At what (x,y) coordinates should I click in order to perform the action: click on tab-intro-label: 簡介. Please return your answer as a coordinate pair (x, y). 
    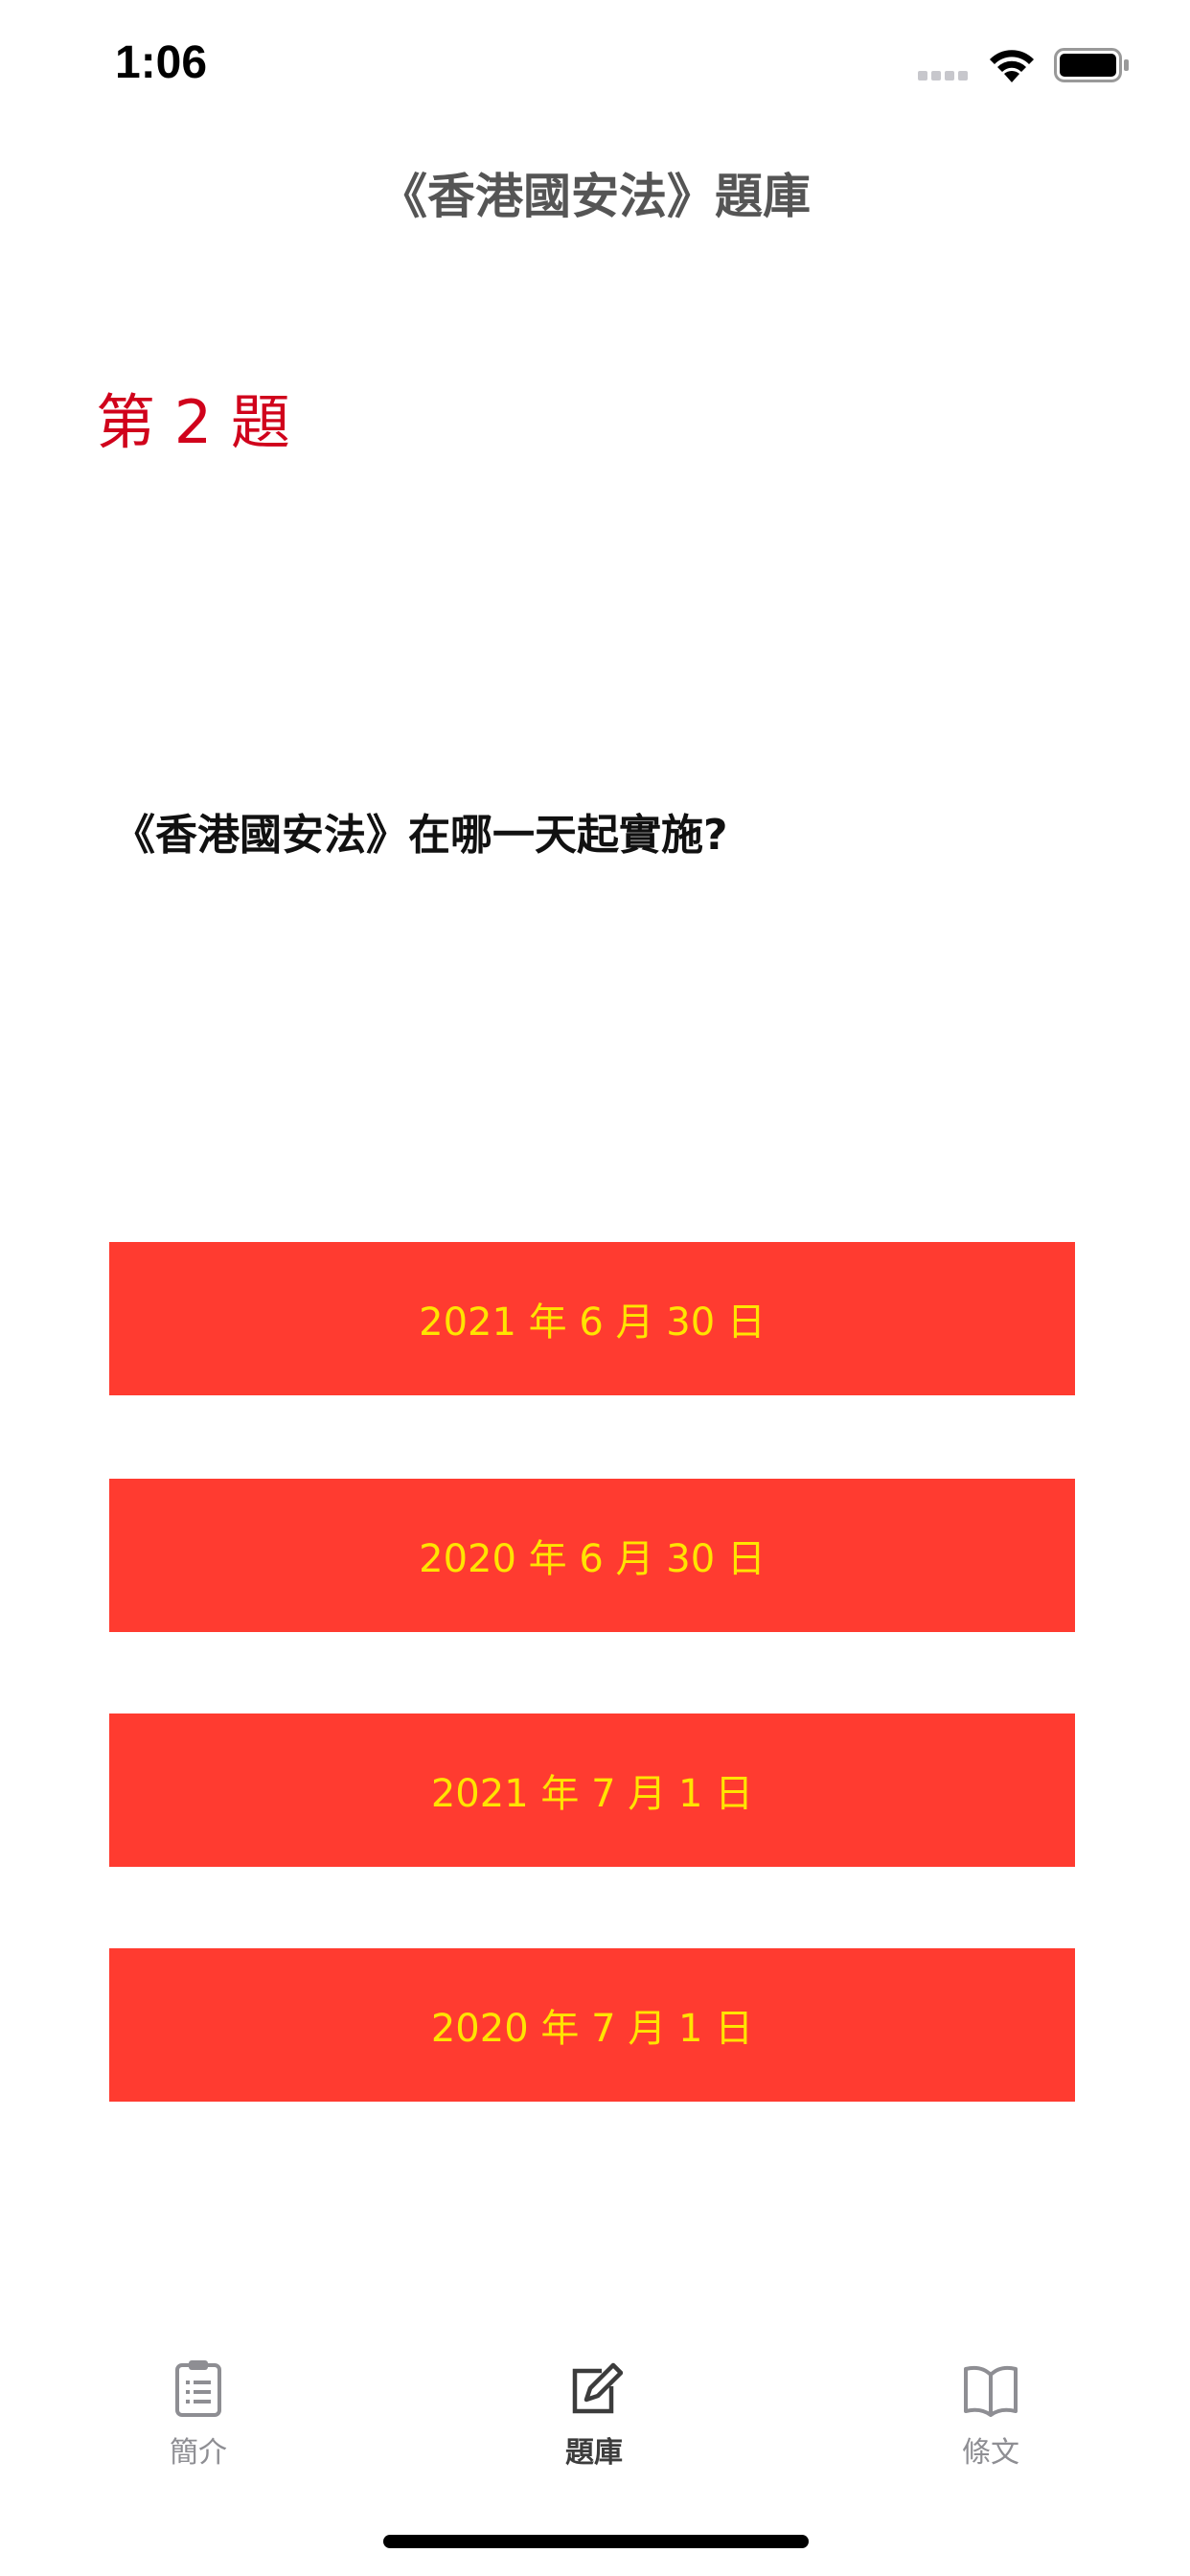
    Looking at the image, I should click on (199, 2453).